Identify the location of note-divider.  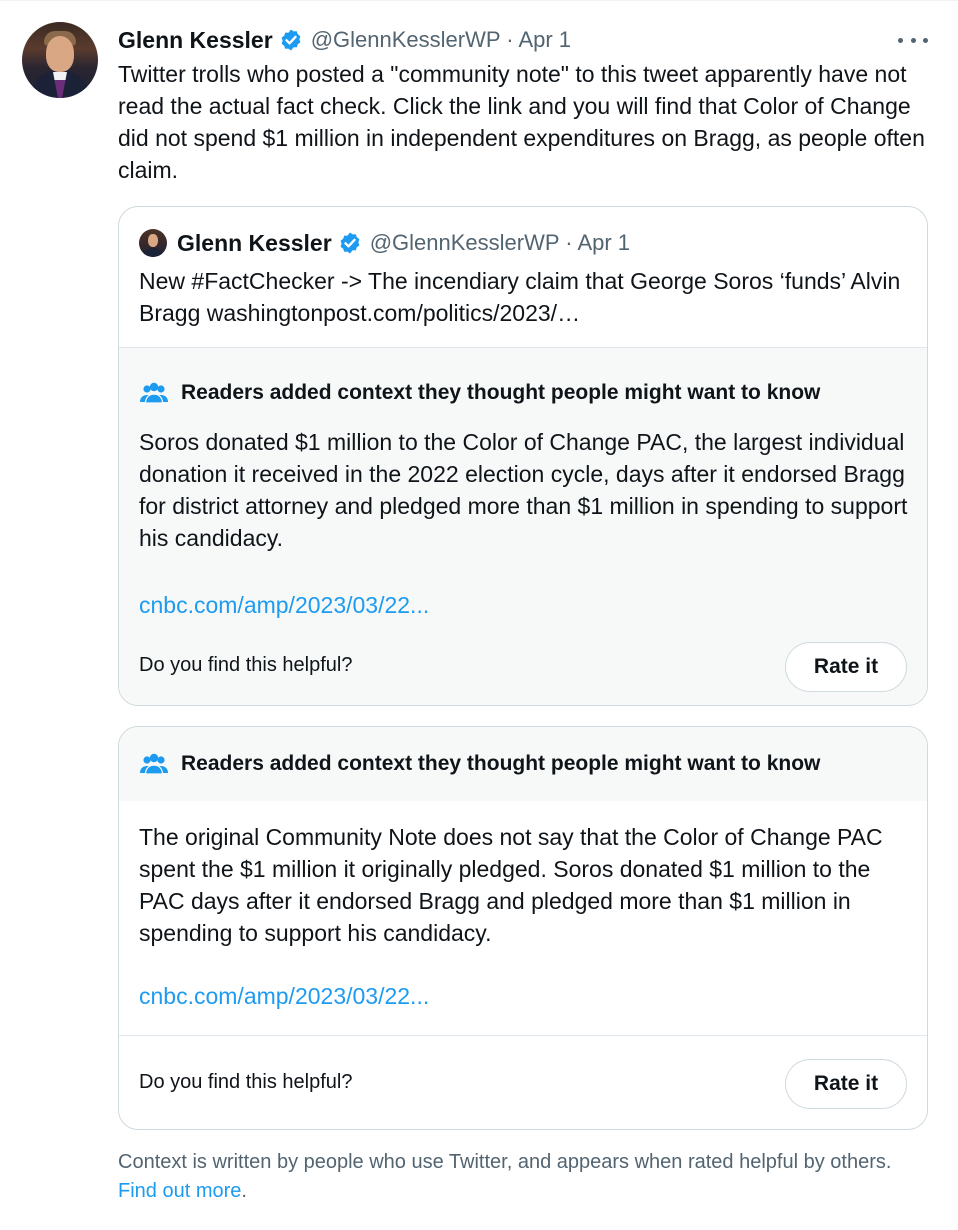
(523, 1035).